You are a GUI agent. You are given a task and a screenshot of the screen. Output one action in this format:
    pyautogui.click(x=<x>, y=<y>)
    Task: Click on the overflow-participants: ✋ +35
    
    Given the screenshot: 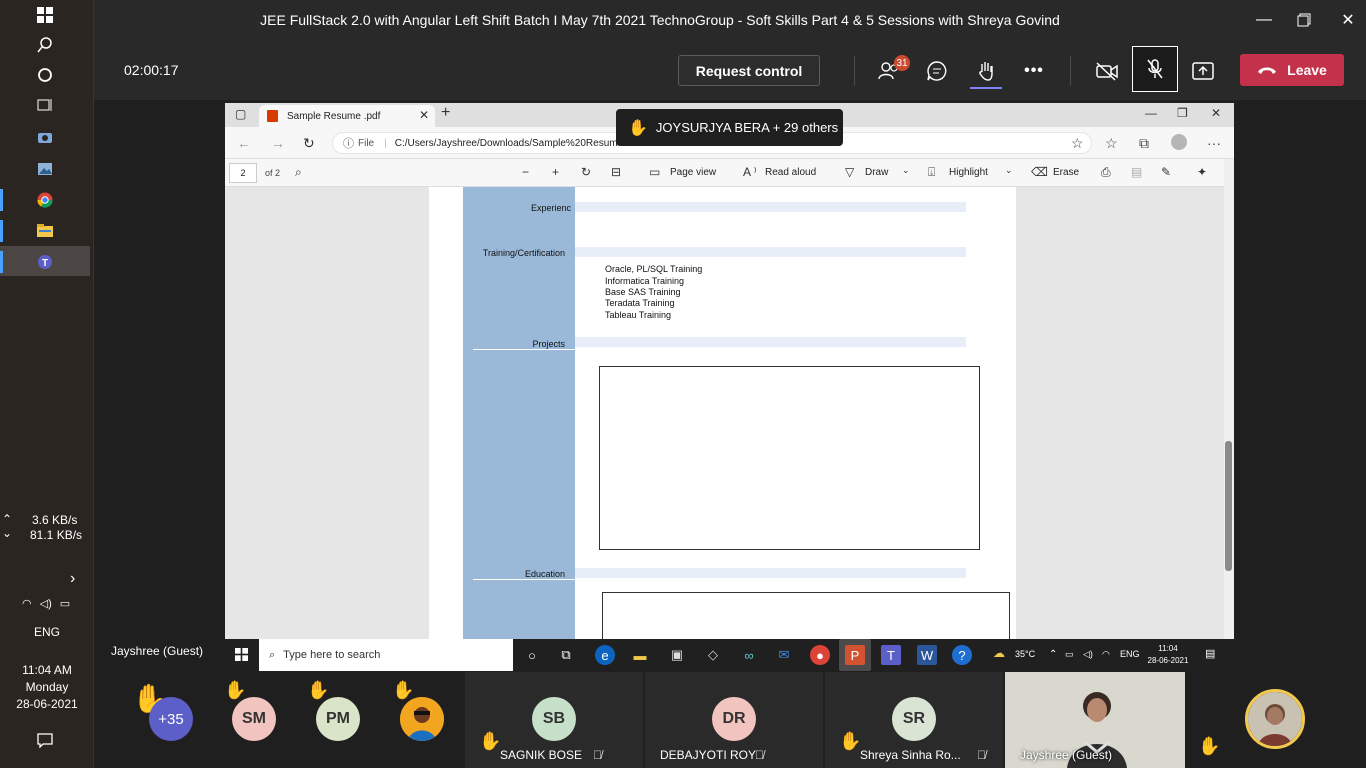 What is the action you would take?
    pyautogui.click(x=175, y=720)
    